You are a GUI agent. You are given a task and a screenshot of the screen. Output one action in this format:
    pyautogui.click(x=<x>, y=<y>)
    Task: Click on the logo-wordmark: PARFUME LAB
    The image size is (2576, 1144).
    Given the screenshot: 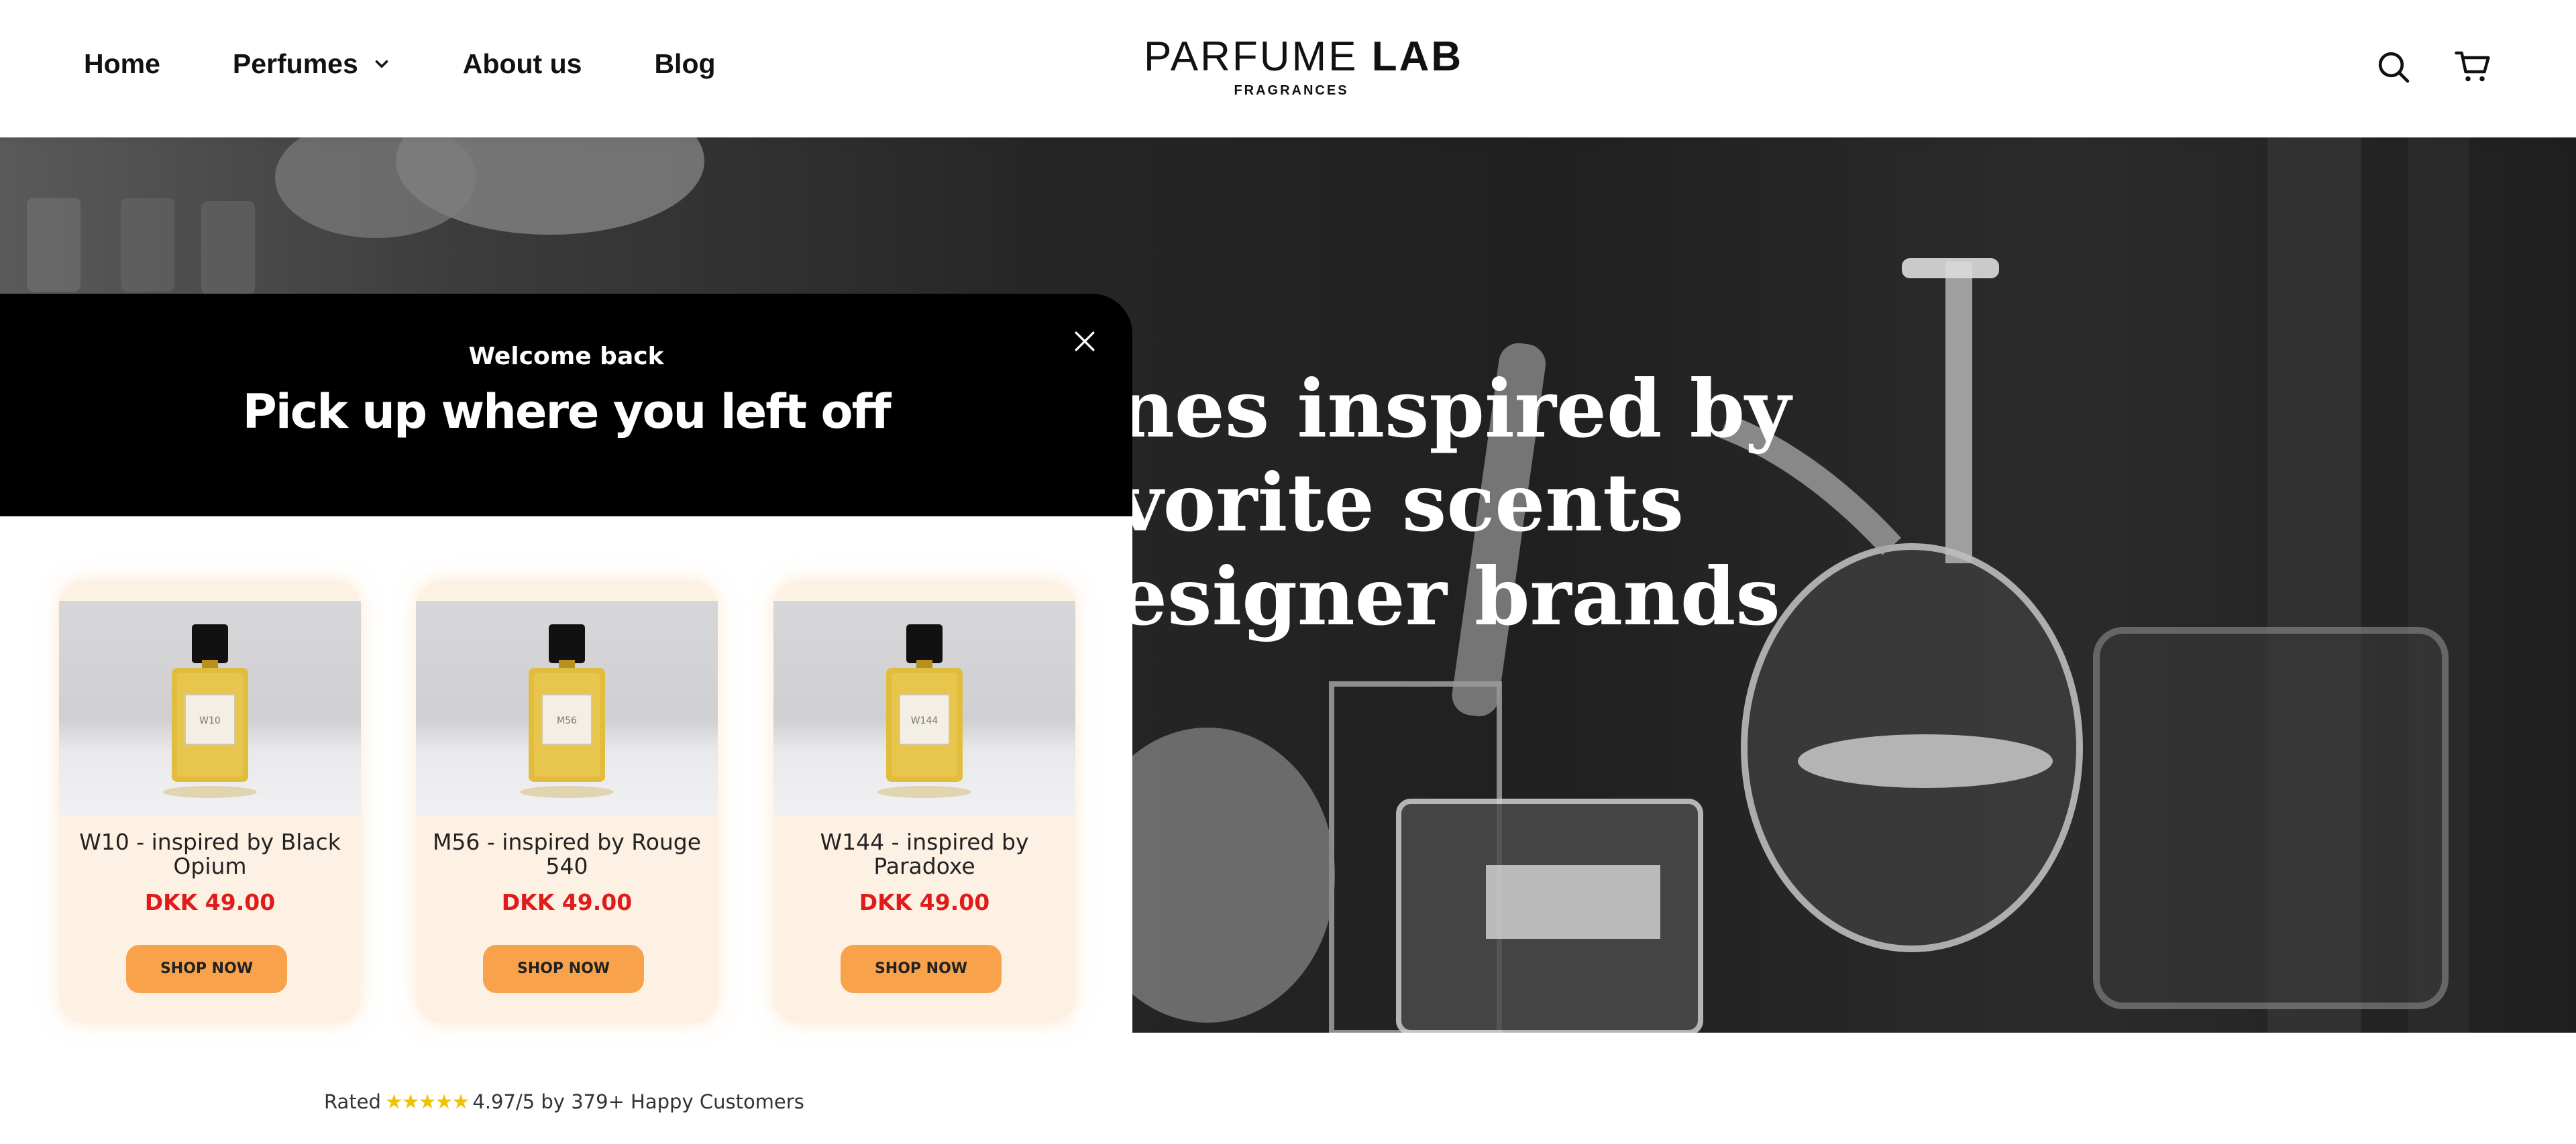 What is the action you would take?
    pyautogui.click(x=1302, y=57)
    